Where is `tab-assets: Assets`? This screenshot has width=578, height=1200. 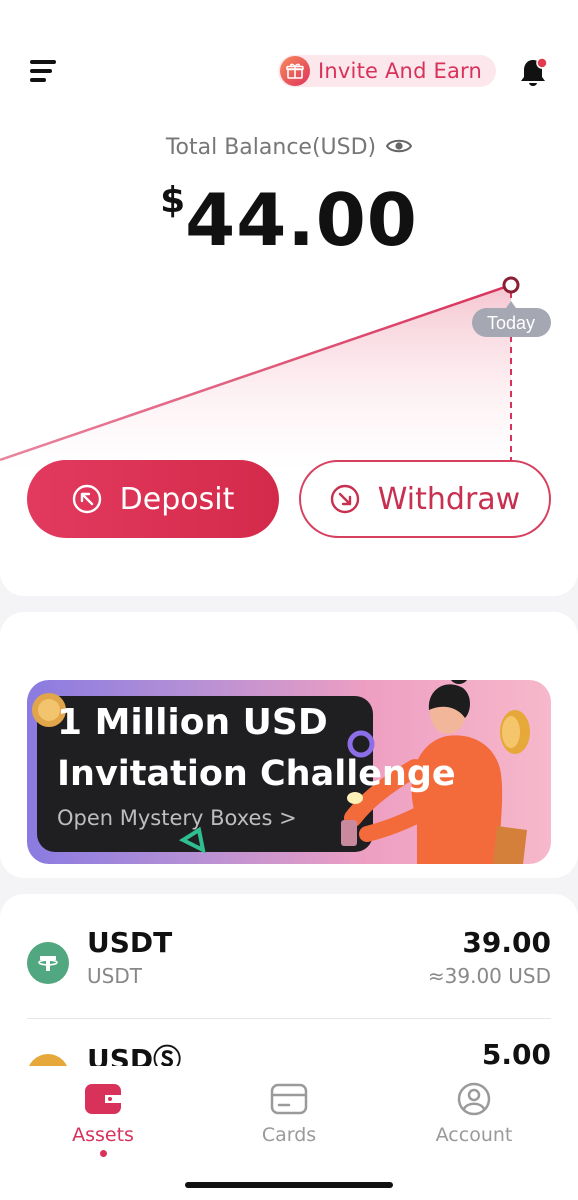 tab-assets: Assets is located at coordinates (103, 1119).